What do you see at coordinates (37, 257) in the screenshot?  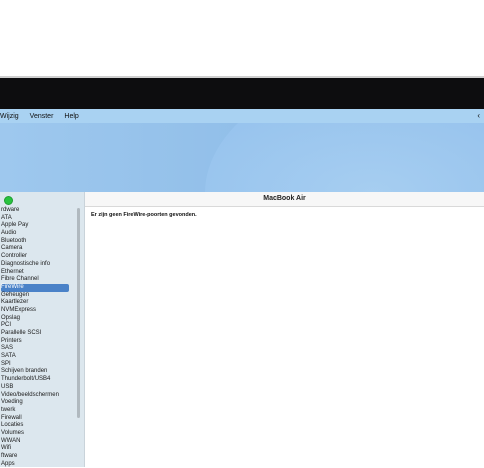 I see `sidebar-item: Controller` at bounding box center [37, 257].